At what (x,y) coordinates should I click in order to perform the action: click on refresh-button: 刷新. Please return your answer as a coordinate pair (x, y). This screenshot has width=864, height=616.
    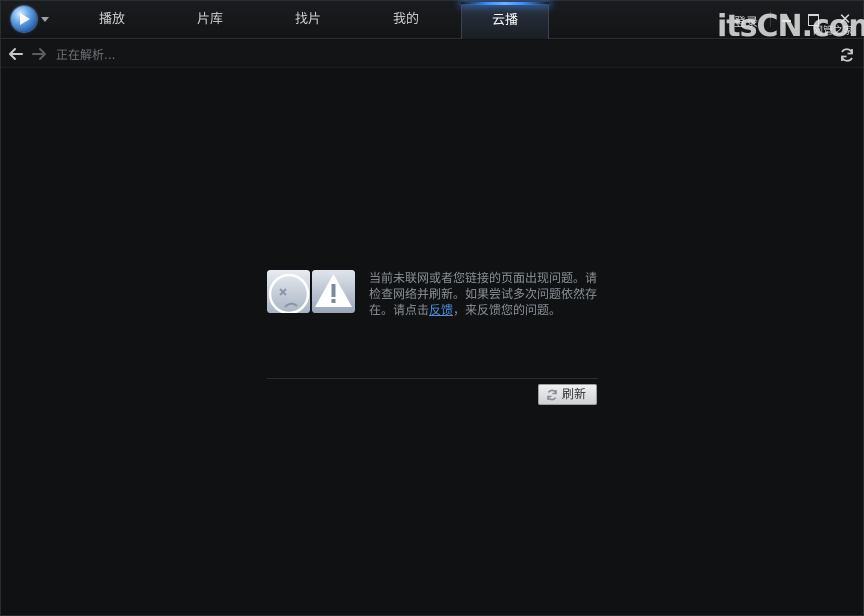
    Looking at the image, I should click on (567, 394).